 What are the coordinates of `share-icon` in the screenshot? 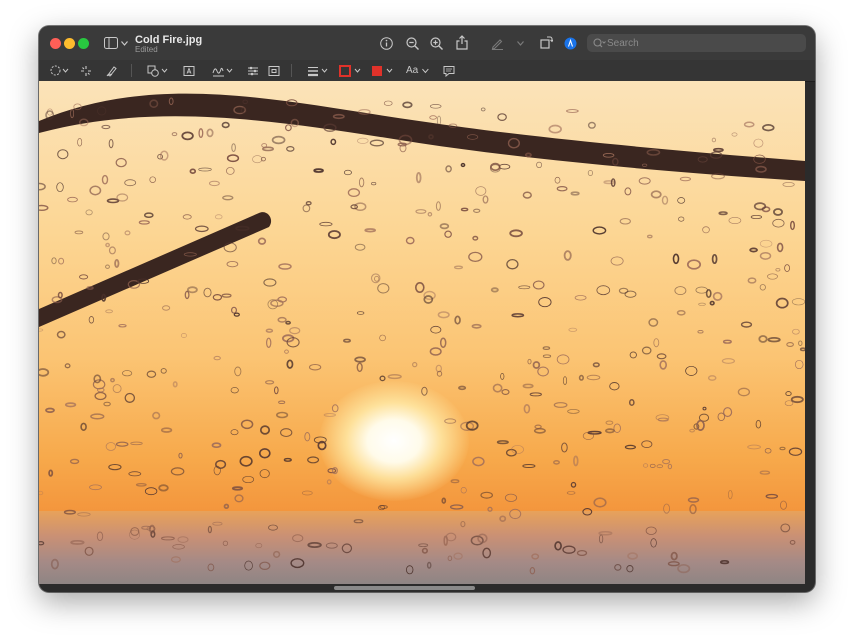 It's located at (462, 42).